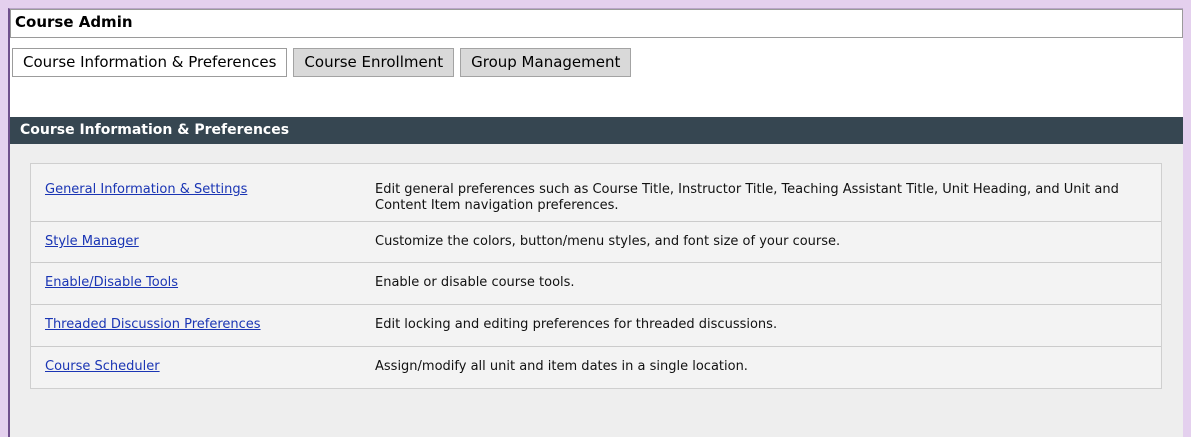 The width and height of the screenshot is (1191, 437). I want to click on tab-course-enrollment: Course Enrollment, so click(374, 62).